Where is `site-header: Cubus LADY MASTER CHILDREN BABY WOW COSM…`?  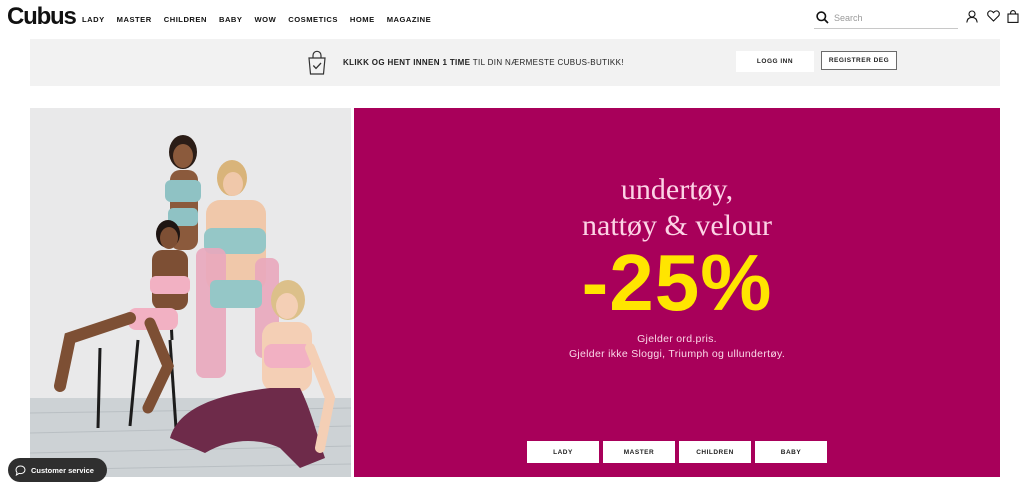
site-header: Cubus LADY MASTER CHILDREN BABY WOW COSM… is located at coordinates (512, 19).